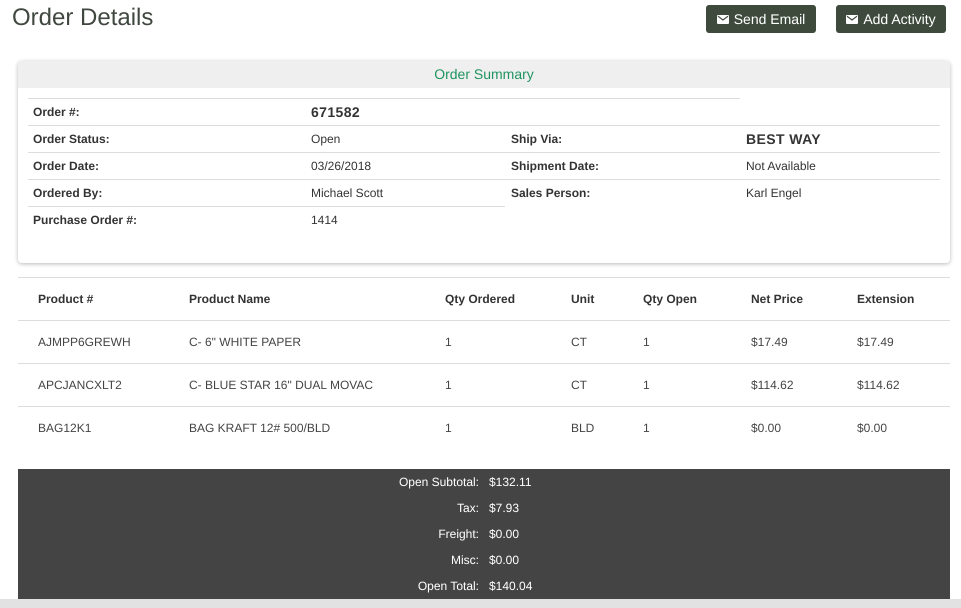 This screenshot has height=608, width=961. I want to click on total-label: Freight:, so click(458, 534).